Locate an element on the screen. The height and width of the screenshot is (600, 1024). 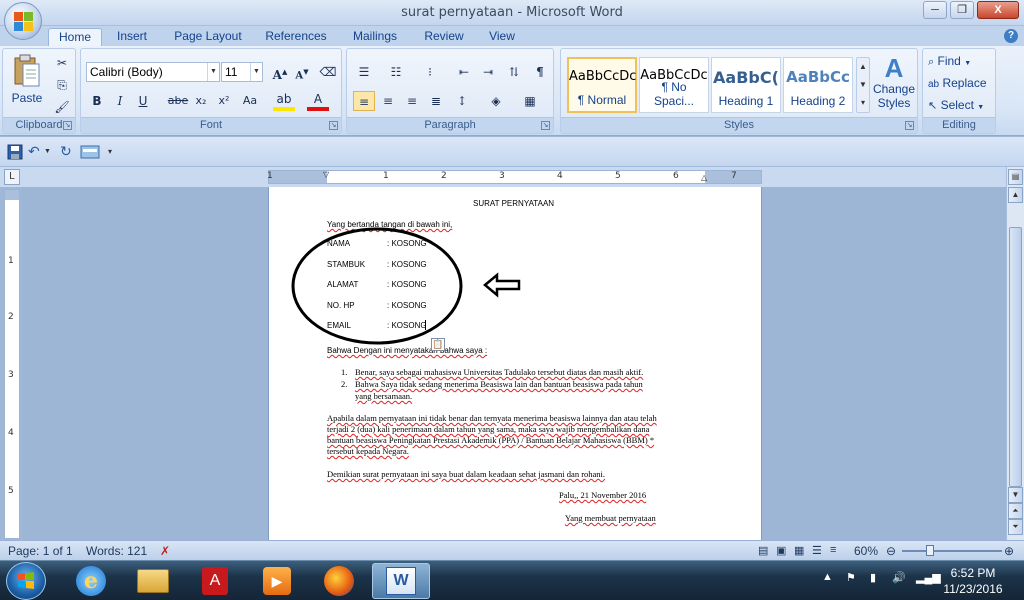
taskbar-media: ▶ is located at coordinates (277, 581).